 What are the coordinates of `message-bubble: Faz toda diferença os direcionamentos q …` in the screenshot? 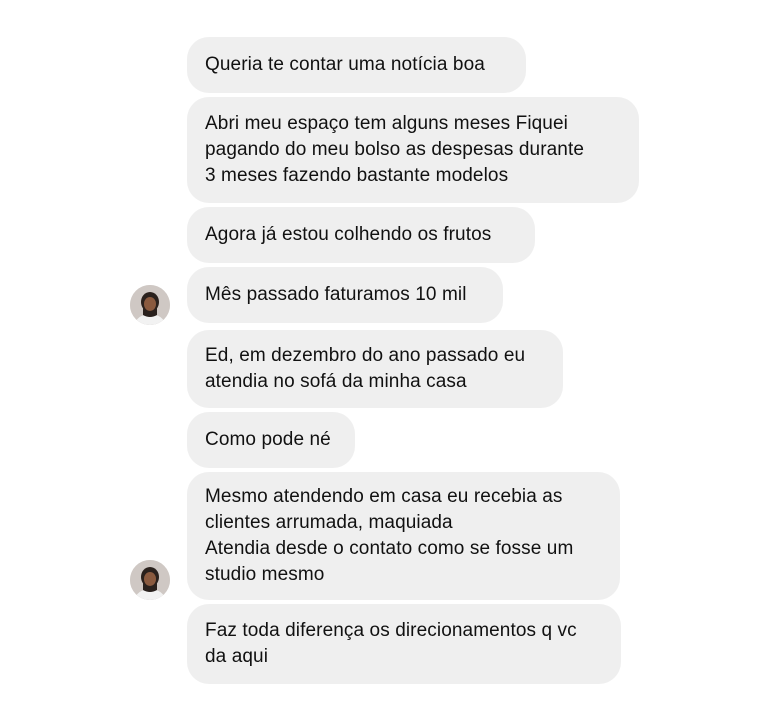 It's located at (404, 644).